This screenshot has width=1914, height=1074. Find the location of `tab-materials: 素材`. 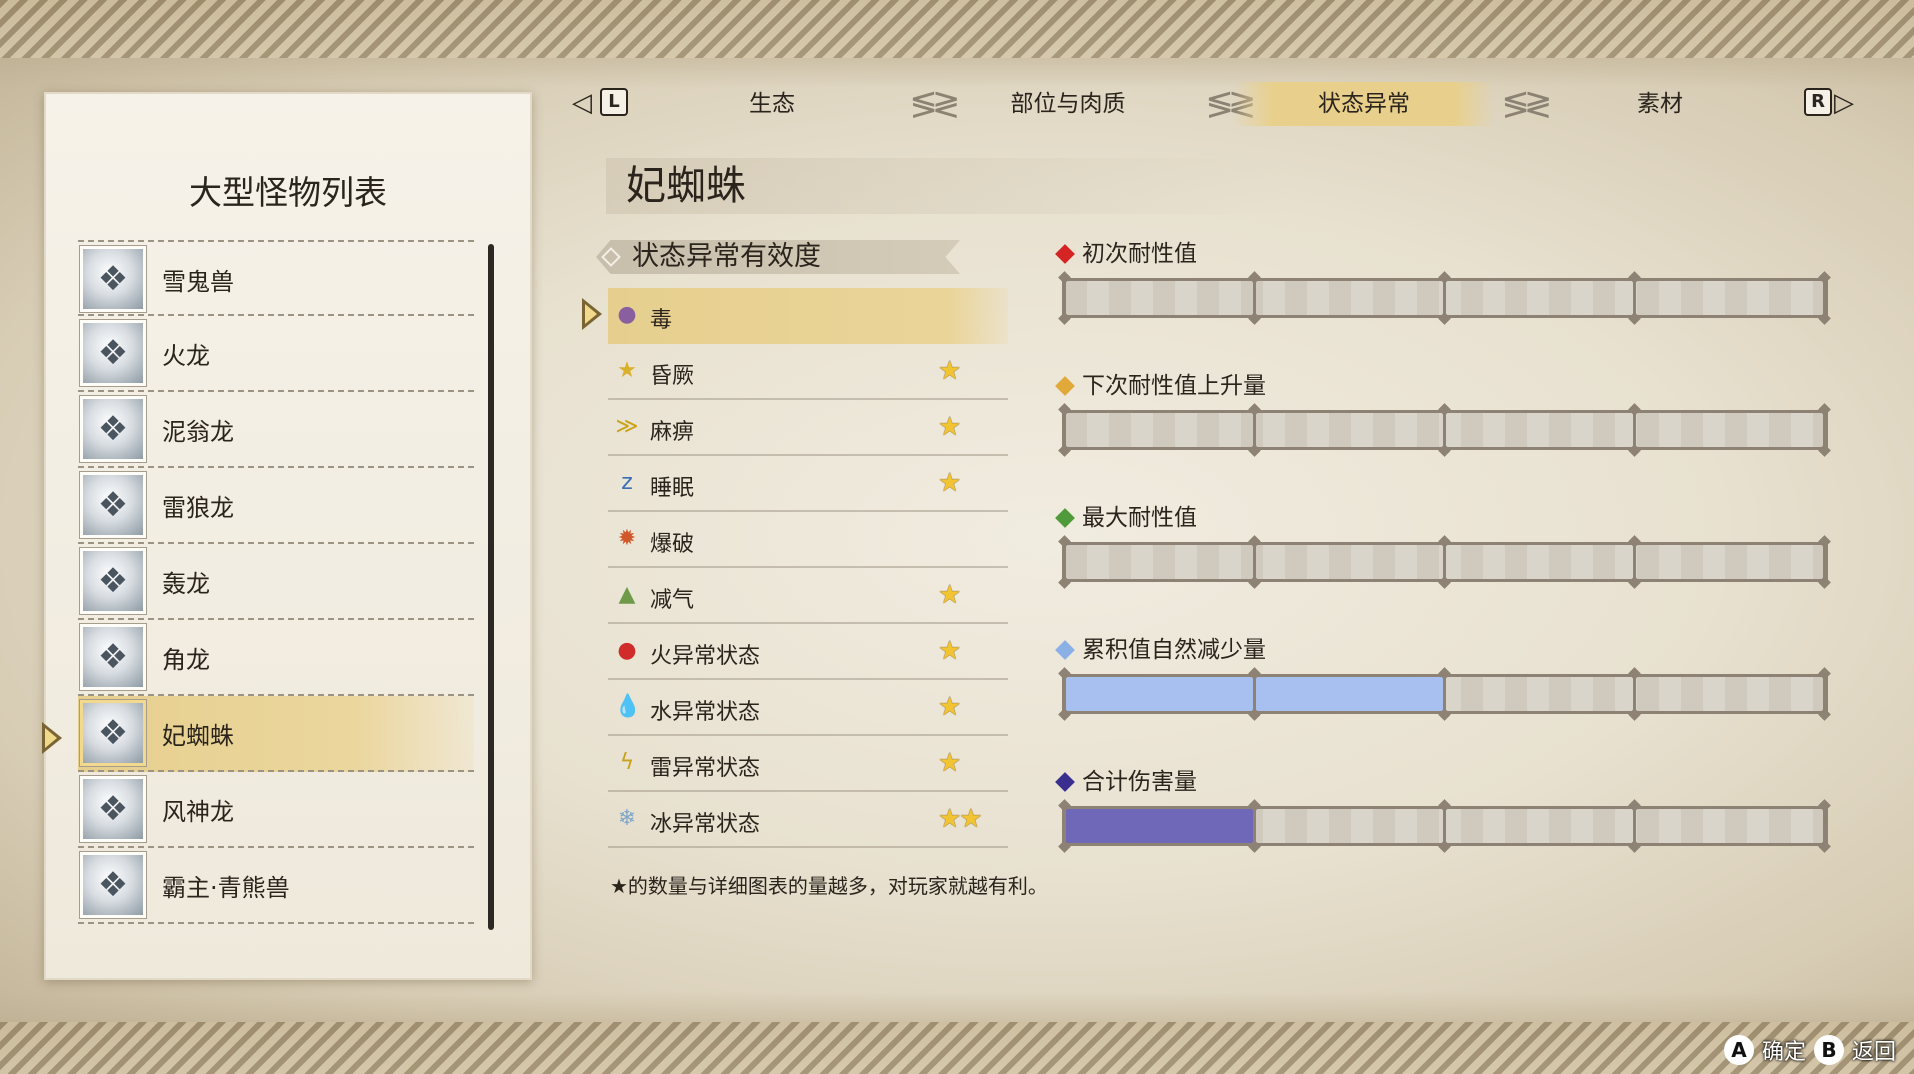

tab-materials: 素材 is located at coordinates (1660, 104).